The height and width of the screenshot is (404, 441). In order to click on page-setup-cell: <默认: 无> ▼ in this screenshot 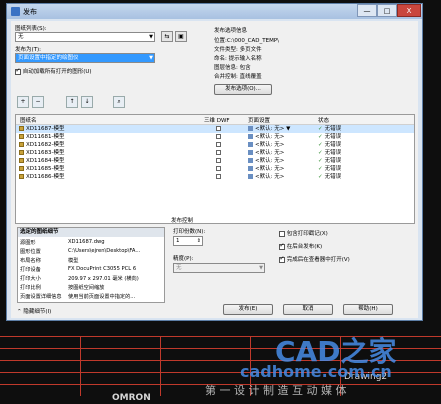, I will do `click(269, 129)`.